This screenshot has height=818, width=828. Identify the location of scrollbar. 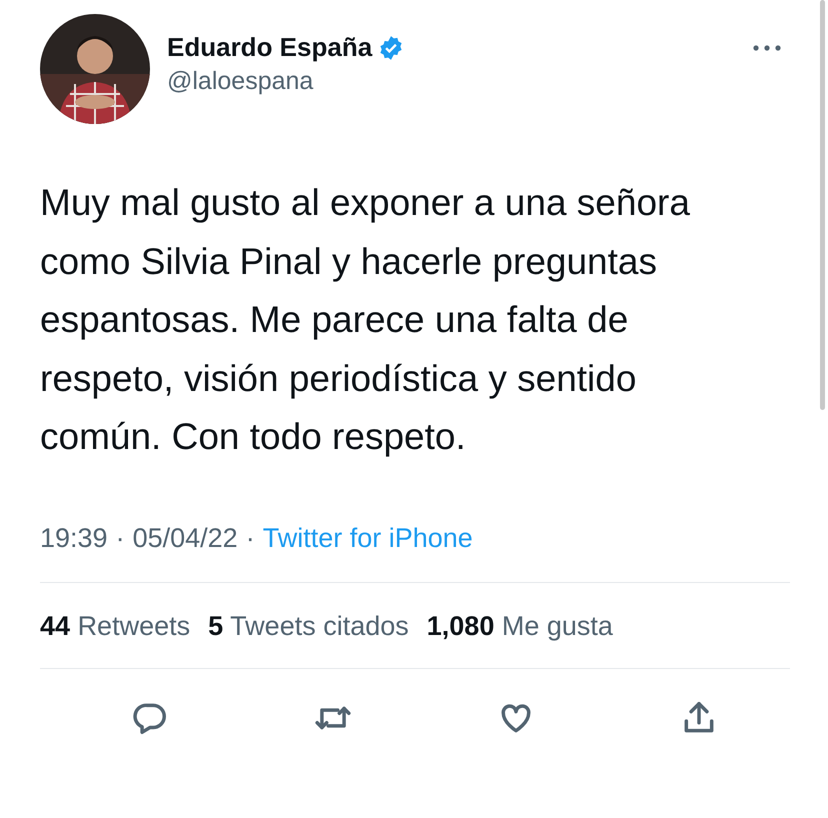
(822, 205).